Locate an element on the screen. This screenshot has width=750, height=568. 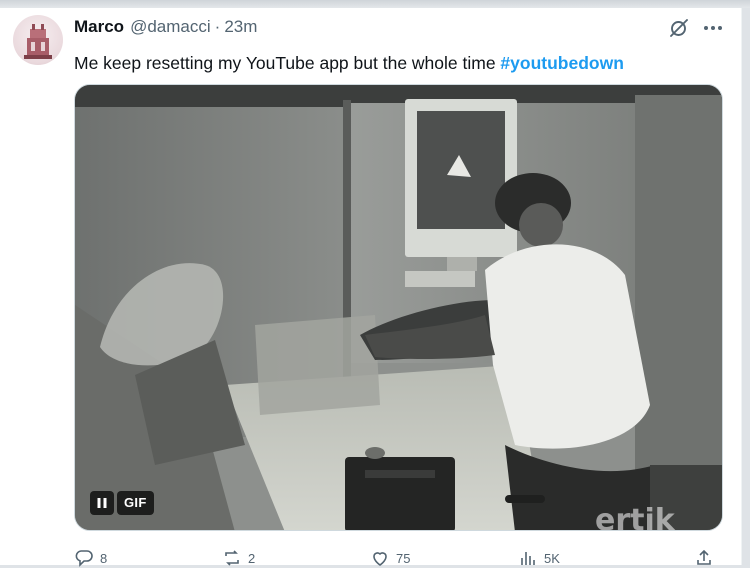
repost-button: 2 is located at coordinates (238, 558).